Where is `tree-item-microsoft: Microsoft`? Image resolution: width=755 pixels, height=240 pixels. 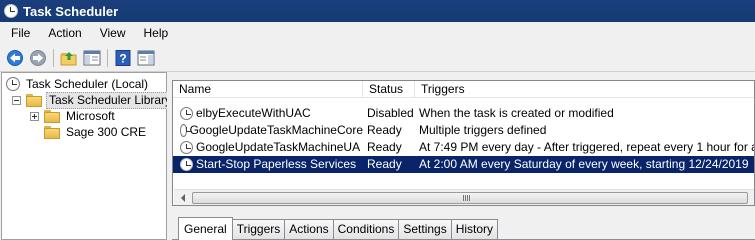
tree-item-microsoft: Microsoft is located at coordinates (73, 116).